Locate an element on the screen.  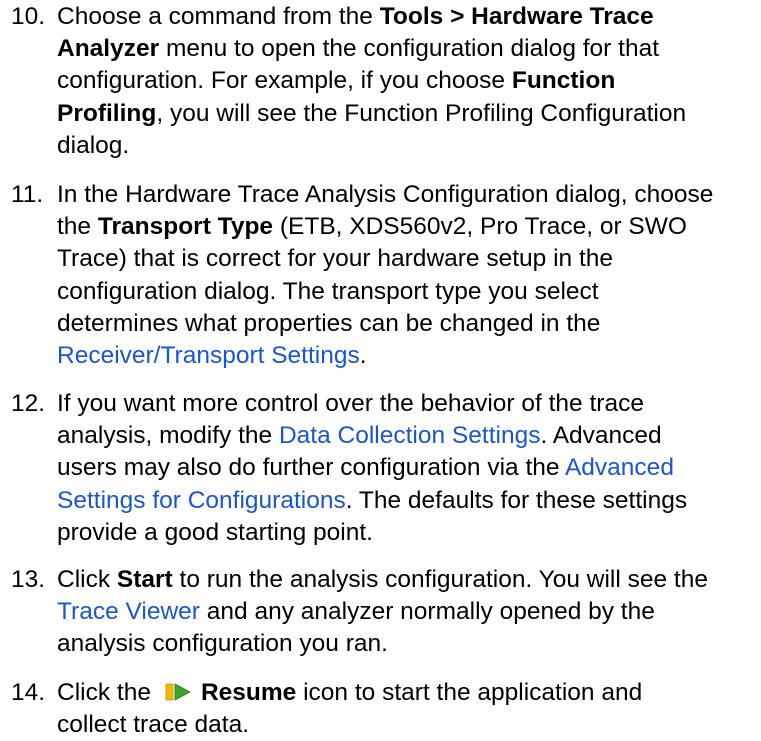
link-receiver-transport-settings: Receiver/Transport Settings is located at coordinates (208, 355).